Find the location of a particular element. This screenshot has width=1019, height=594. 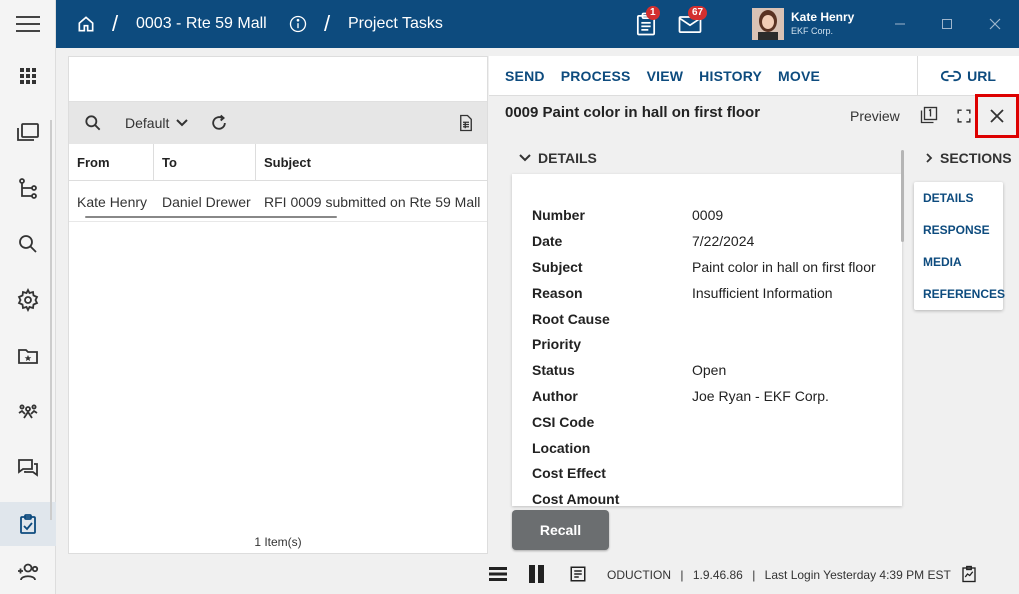

sidebar is located at coordinates (28, 321).